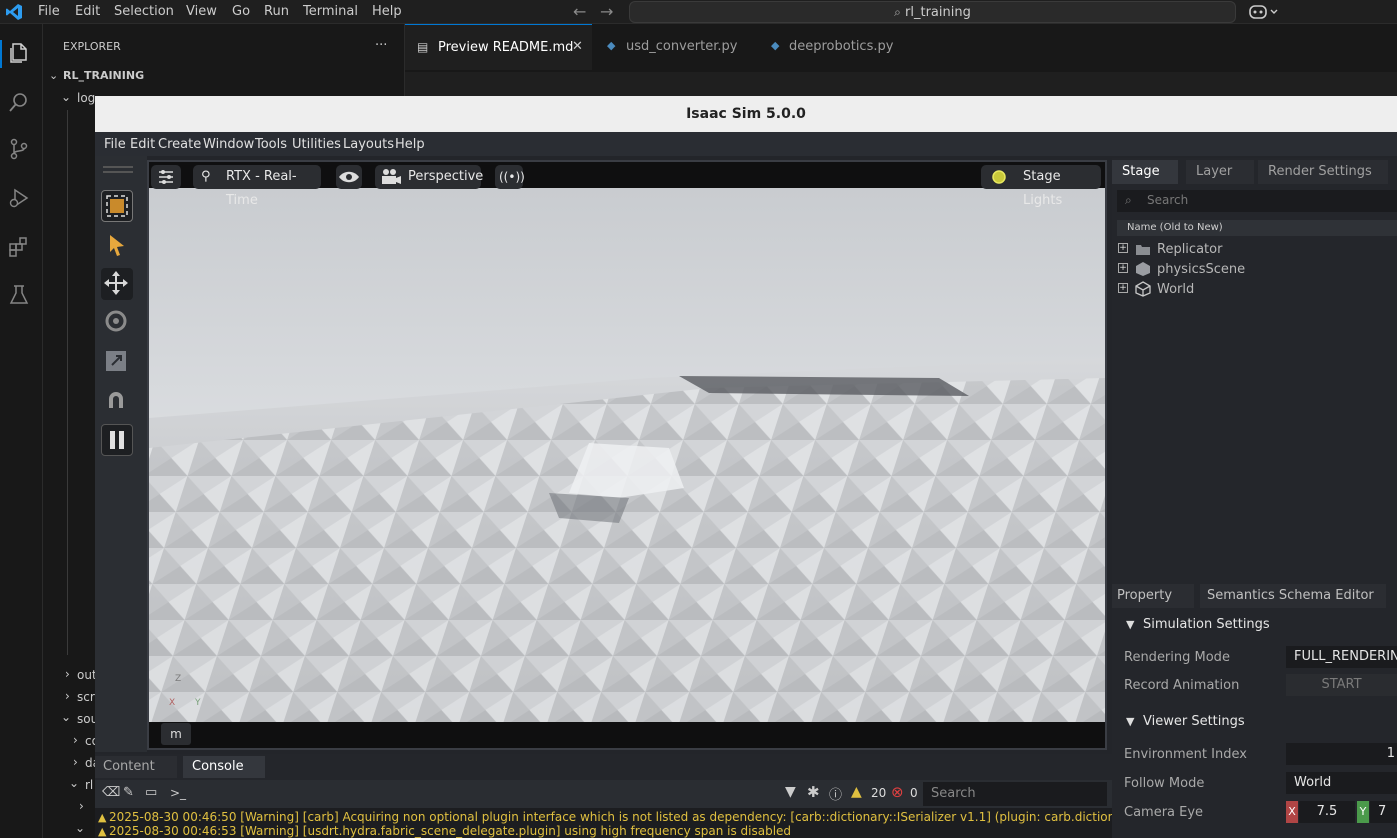 The width and height of the screenshot is (1397, 838). What do you see at coordinates (1341, 685) in the screenshot?
I see `record-start-button: START` at bounding box center [1341, 685].